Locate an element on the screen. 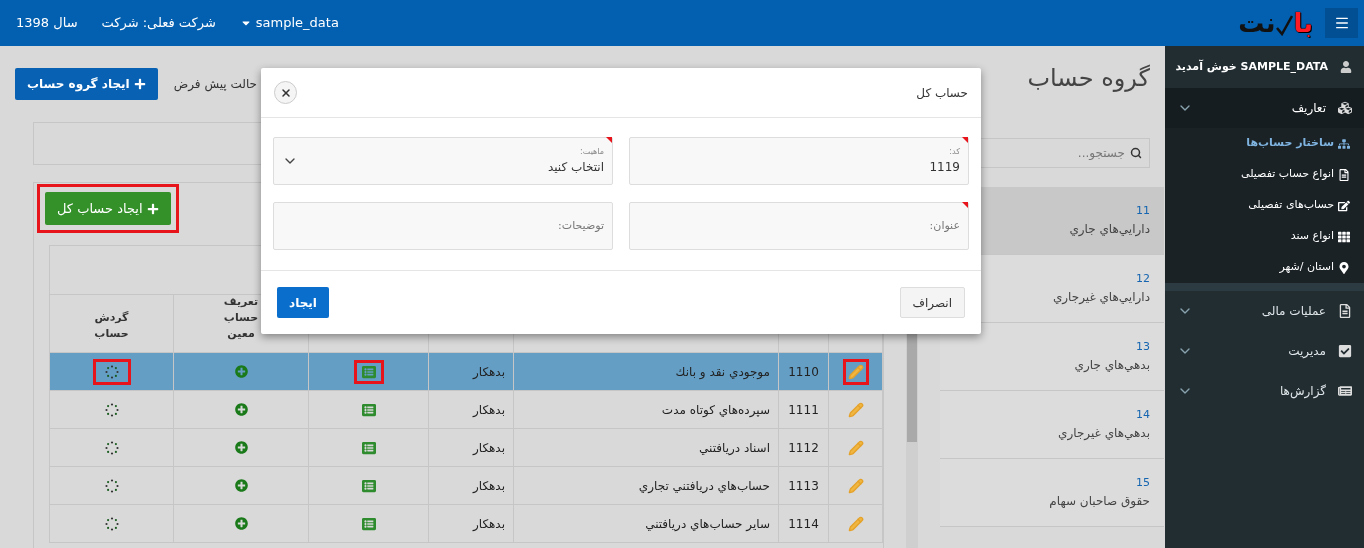  menu-item: گزارش‌ها is located at coordinates (1264, 391).